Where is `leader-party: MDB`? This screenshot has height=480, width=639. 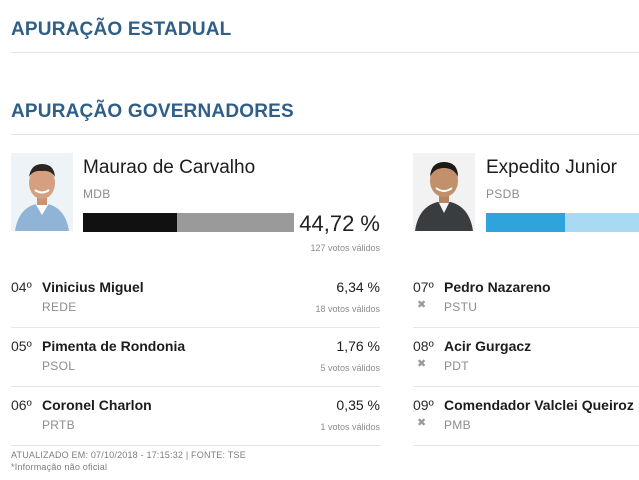
leader-party: MDB is located at coordinates (97, 194).